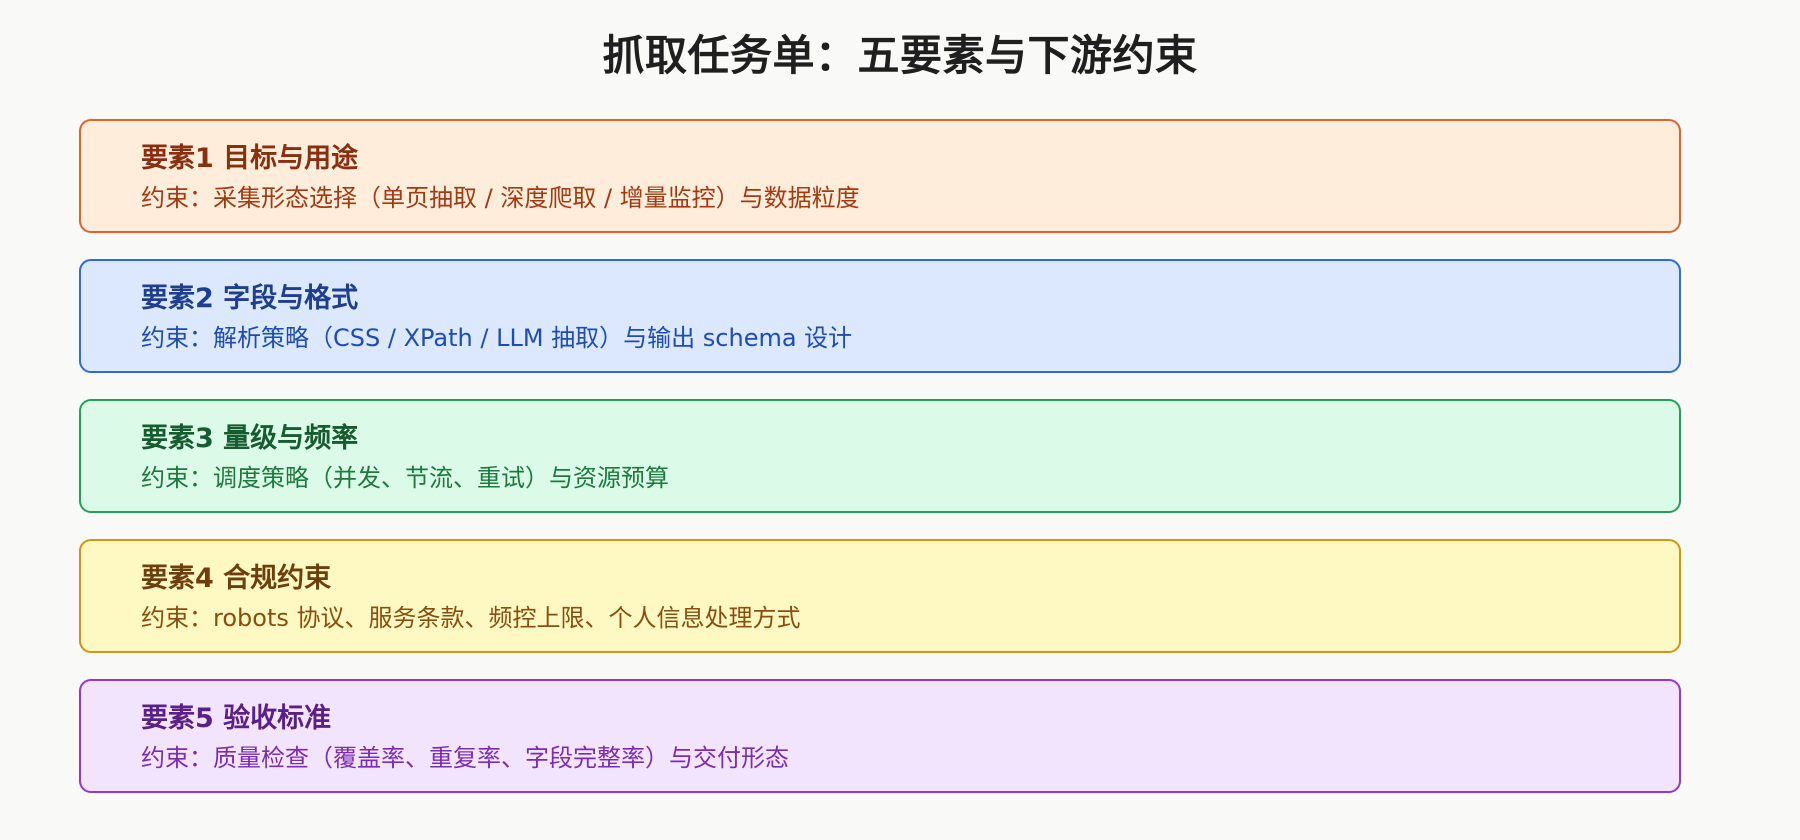  I want to click on element-card-5: 要素5 验收标准 约束：质量检查（覆盖率、重复率、字段完整率）与交付形态, so click(880, 736).